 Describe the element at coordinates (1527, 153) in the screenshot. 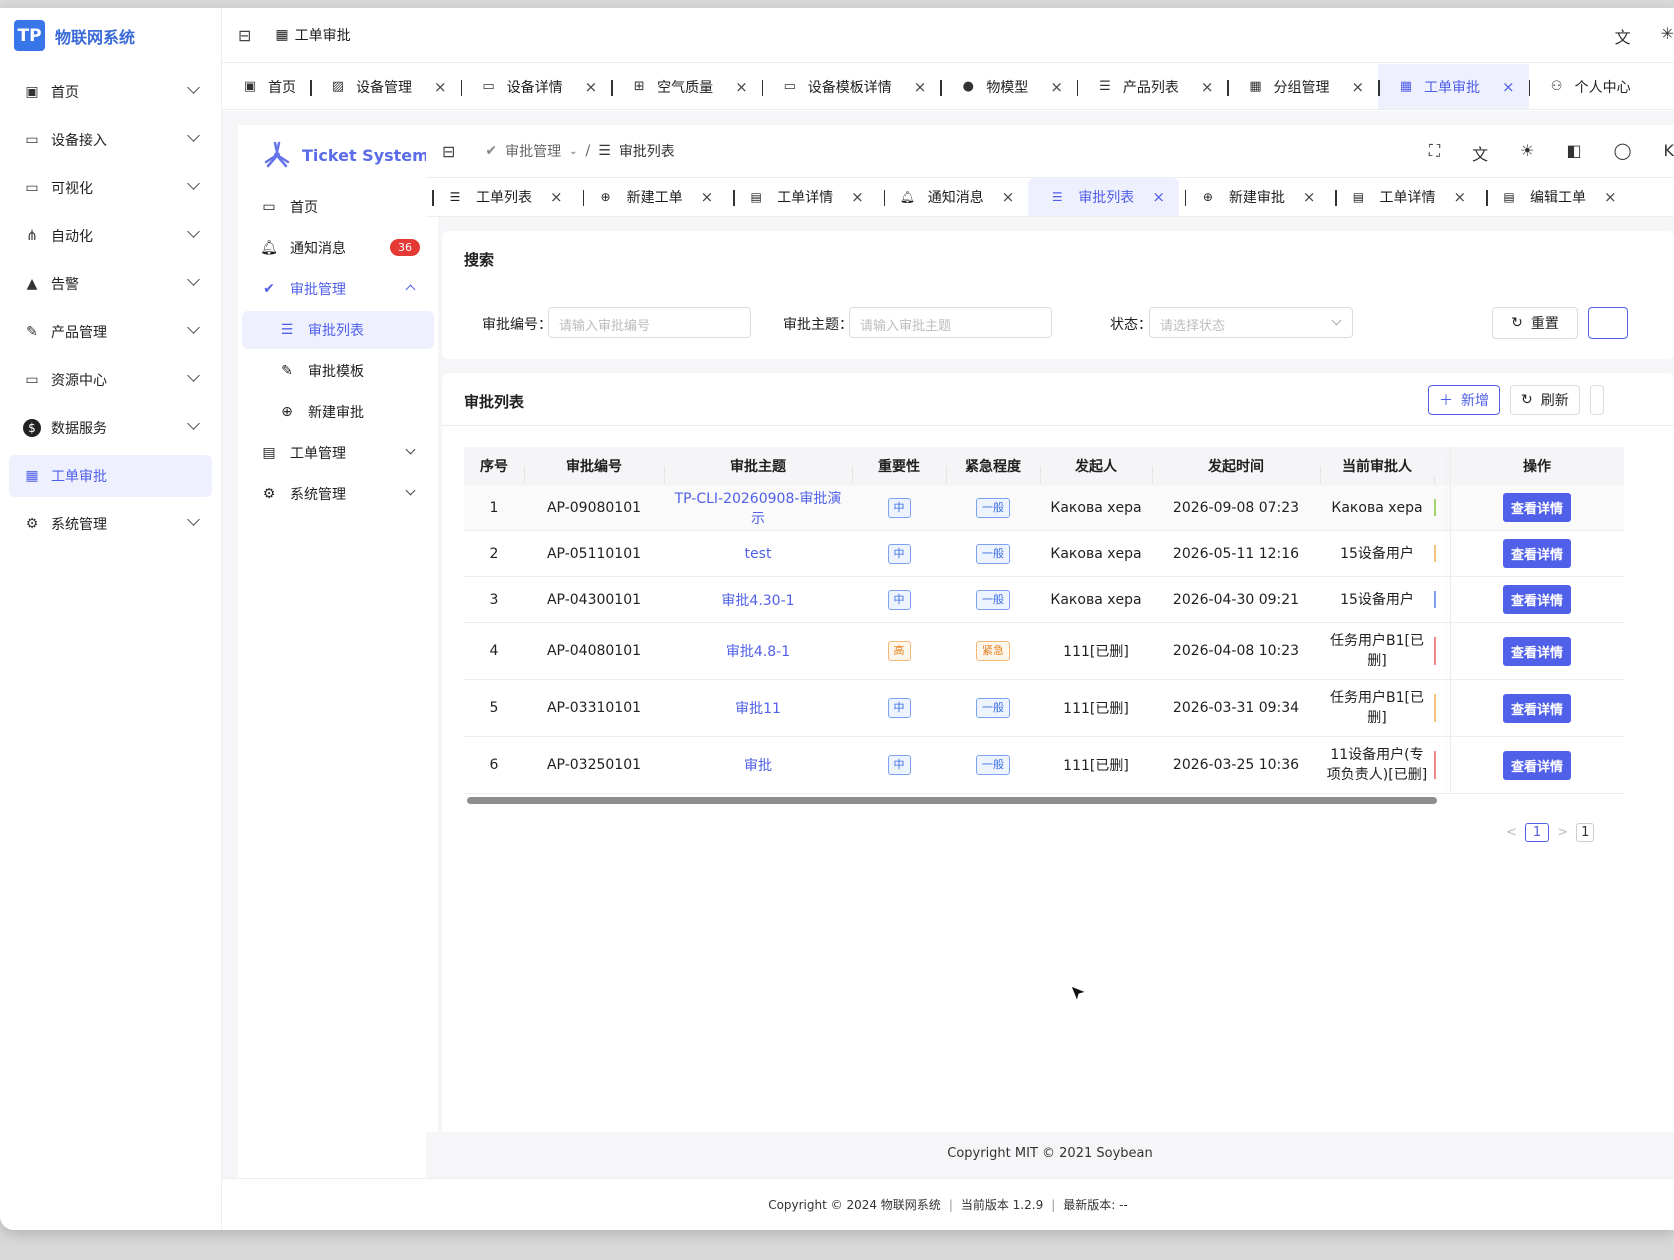

I see `theme-sun-icon: ☀` at that location.